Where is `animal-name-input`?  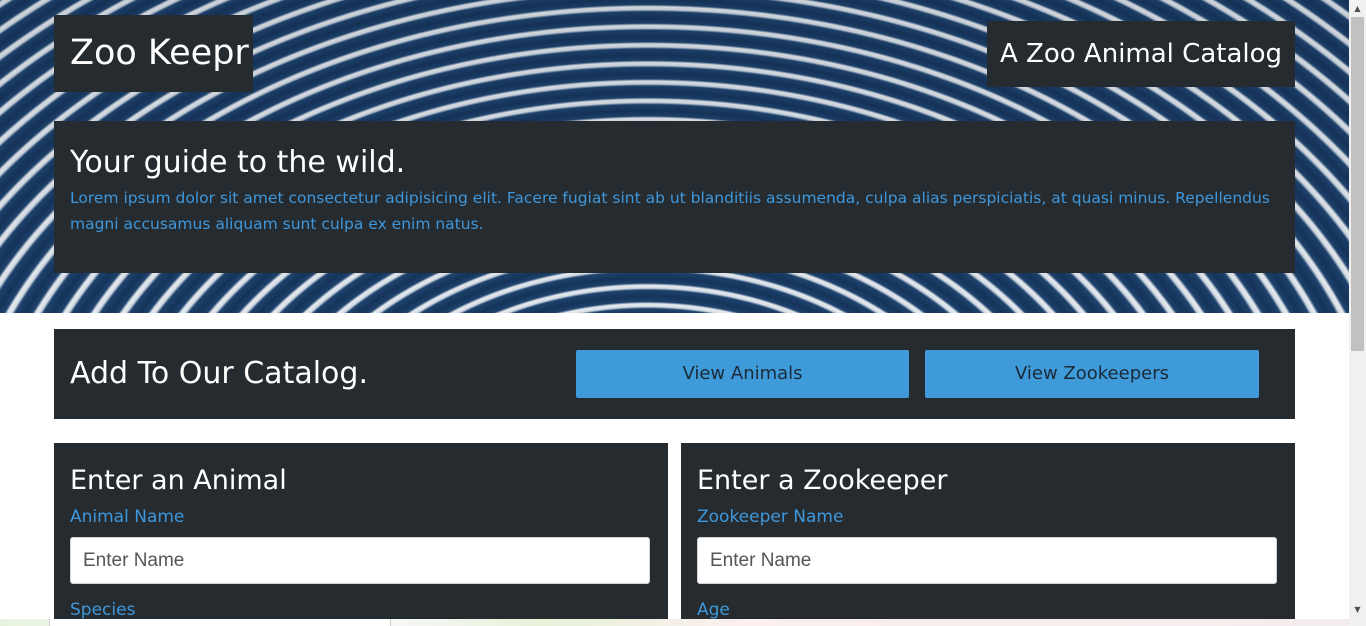 animal-name-input is located at coordinates (360, 560).